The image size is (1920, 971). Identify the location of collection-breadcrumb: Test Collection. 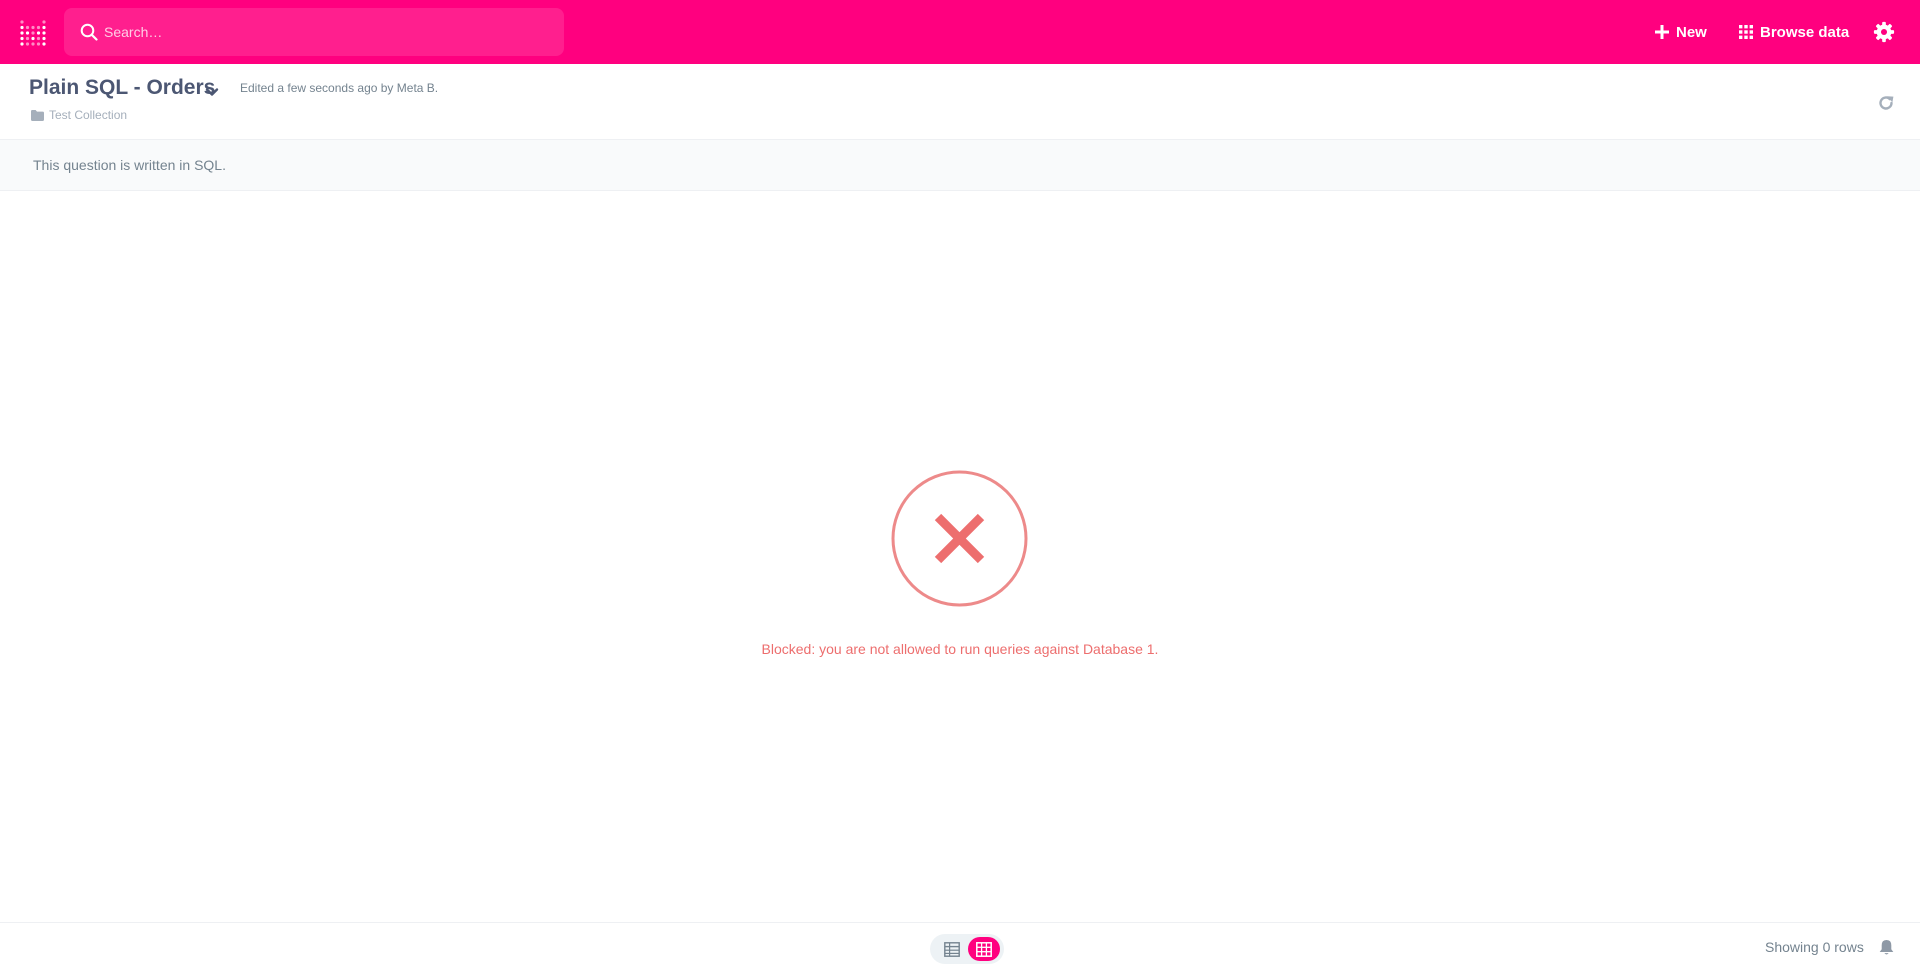
(79, 115).